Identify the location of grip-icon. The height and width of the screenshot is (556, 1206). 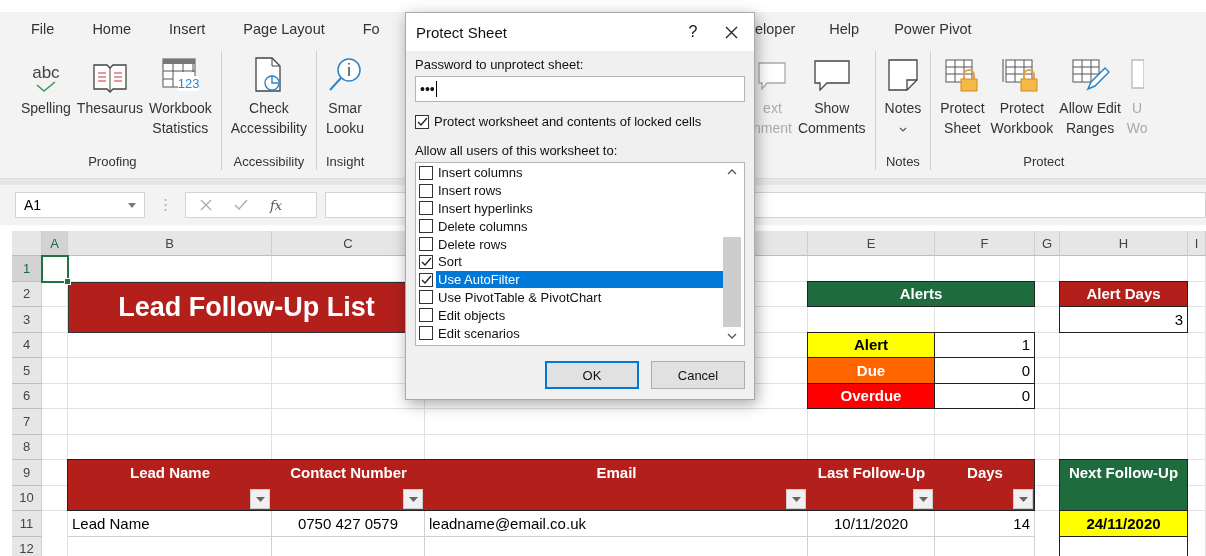
(165, 205).